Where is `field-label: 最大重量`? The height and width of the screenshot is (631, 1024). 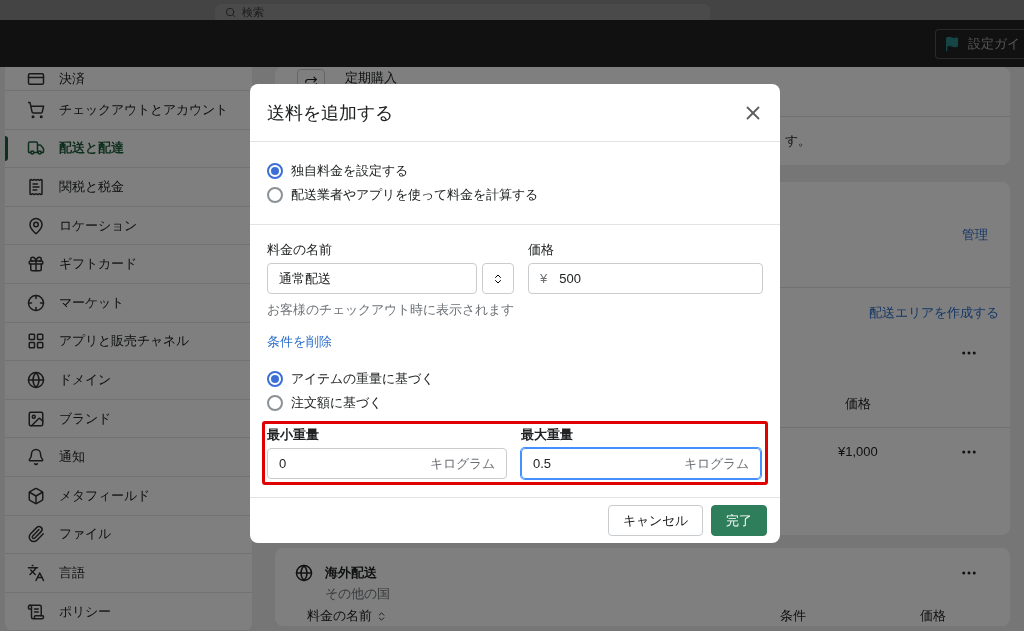
field-label: 最大重量 is located at coordinates (547, 435).